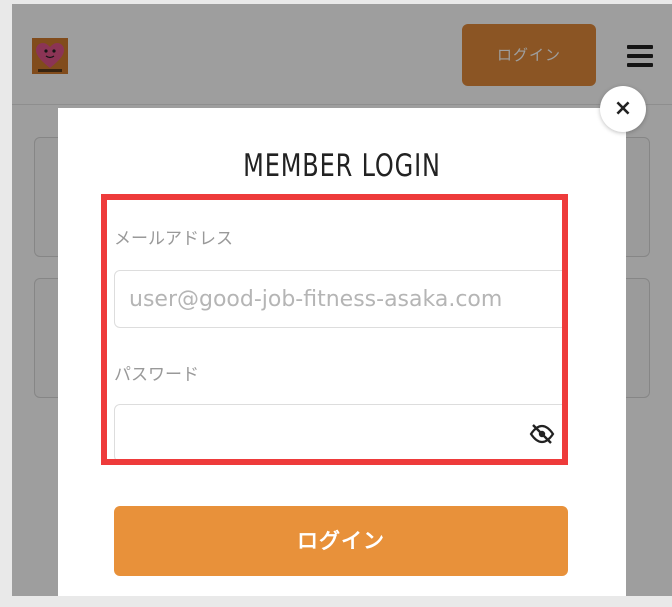 Image resolution: width=672 pixels, height=607 pixels. Describe the element at coordinates (623, 109) in the screenshot. I see `close-icon: ×` at that location.